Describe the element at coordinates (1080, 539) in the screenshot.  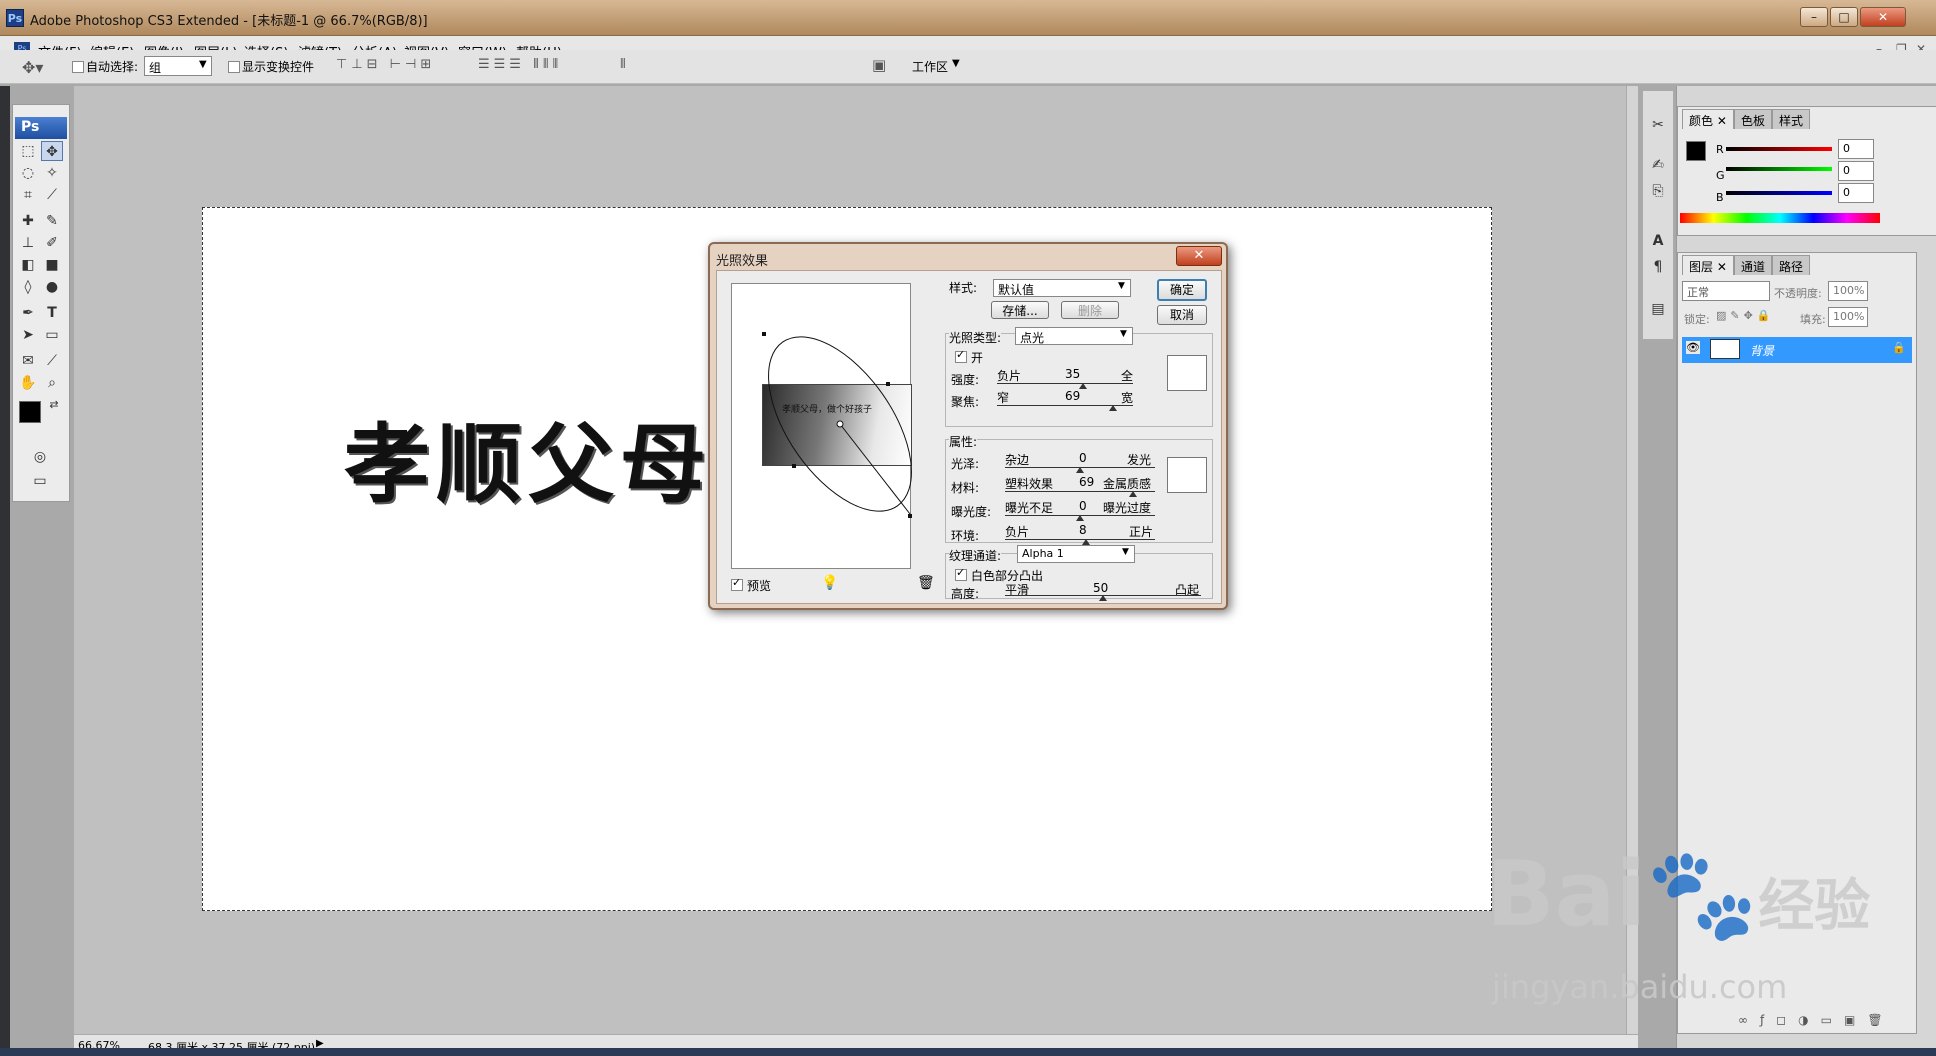
I see `ambience-slider` at that location.